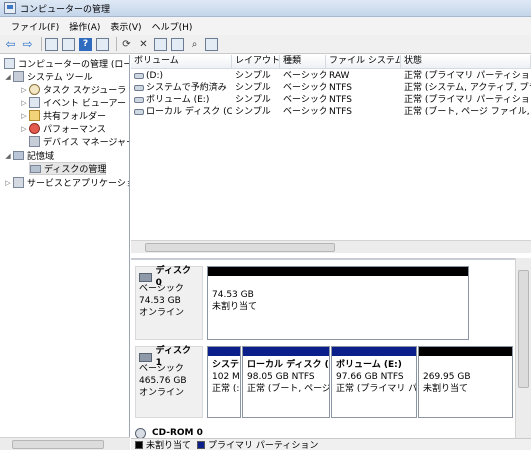  What do you see at coordinates (84, 26) in the screenshot?
I see `menu-action: 操作(A)` at bounding box center [84, 26].